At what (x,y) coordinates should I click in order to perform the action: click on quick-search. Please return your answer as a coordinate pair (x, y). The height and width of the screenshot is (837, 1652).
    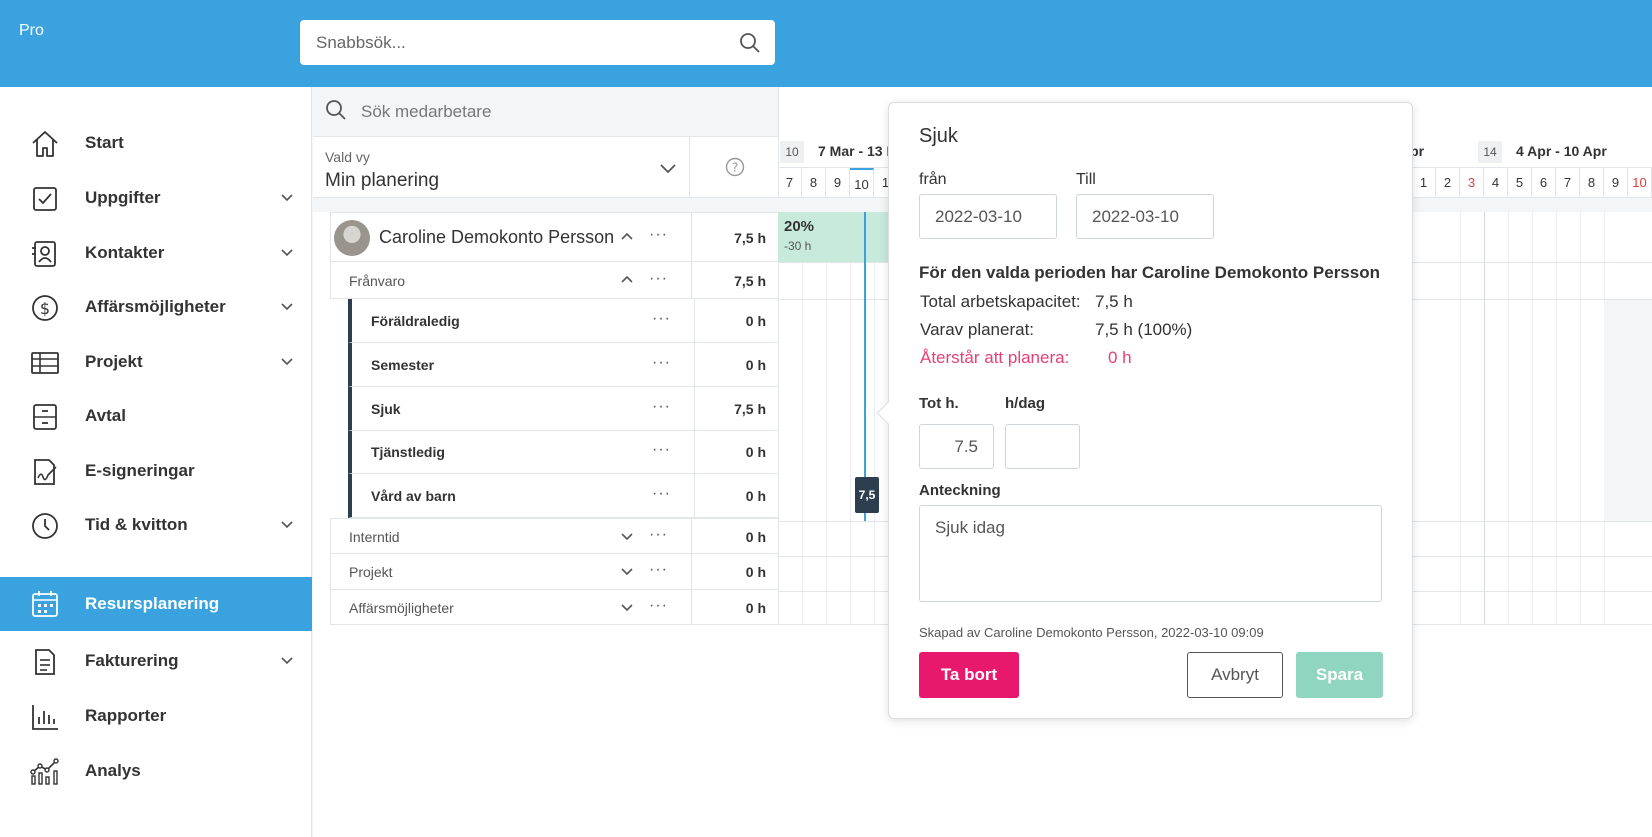
    Looking at the image, I should click on (537, 42).